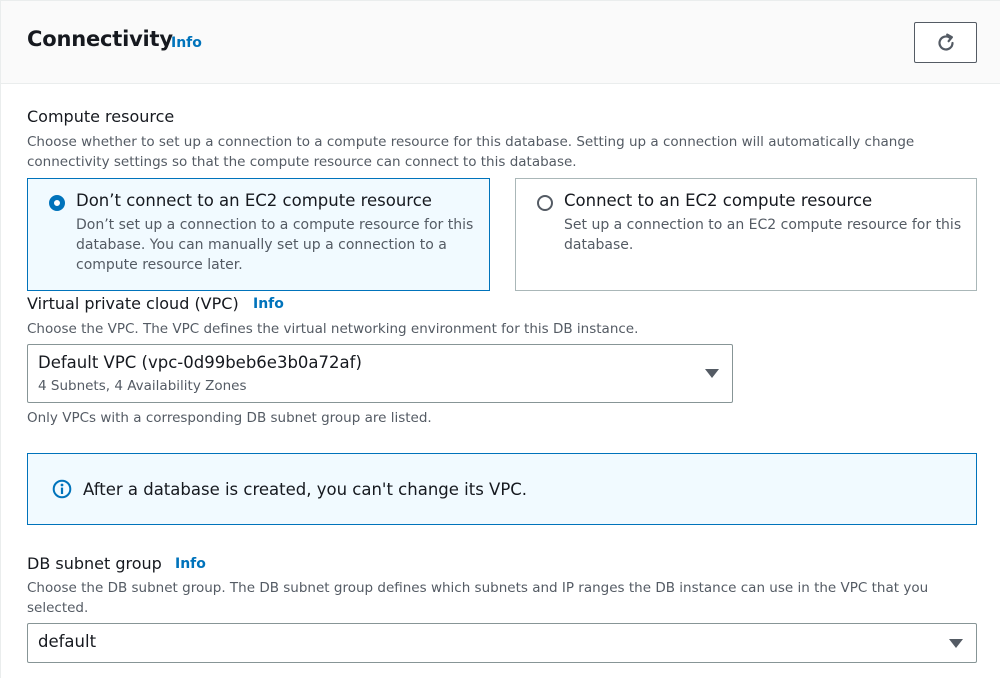 The width and height of the screenshot is (1000, 678). Describe the element at coordinates (545, 203) in the screenshot. I see `radio-button-connect-ec2` at that location.